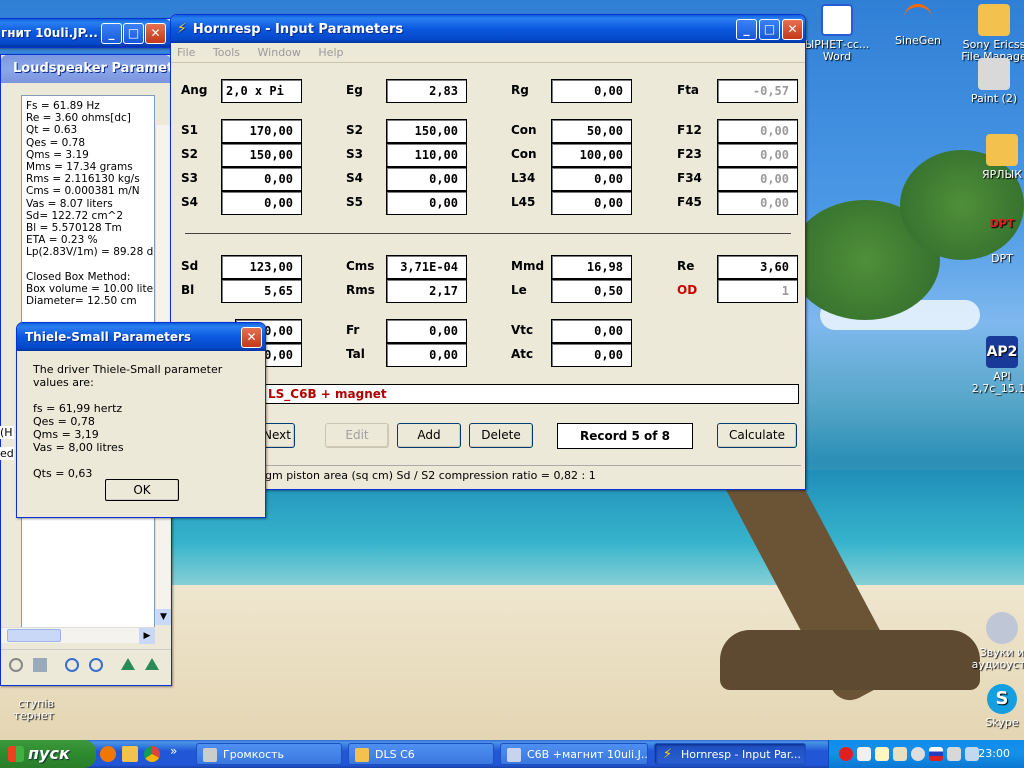  I want to click on param-input: 3,60, so click(757, 267).